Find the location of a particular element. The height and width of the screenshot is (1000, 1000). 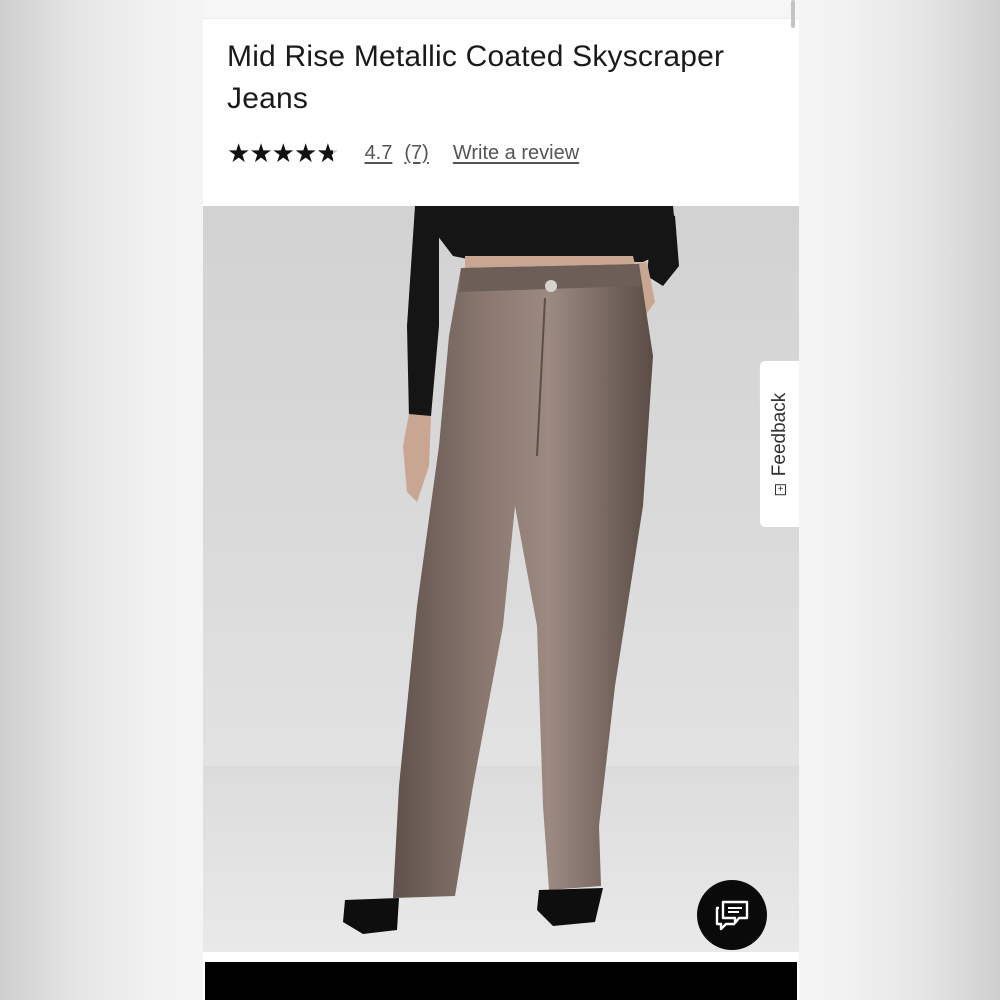

scrollbar is located at coordinates (793, 14).